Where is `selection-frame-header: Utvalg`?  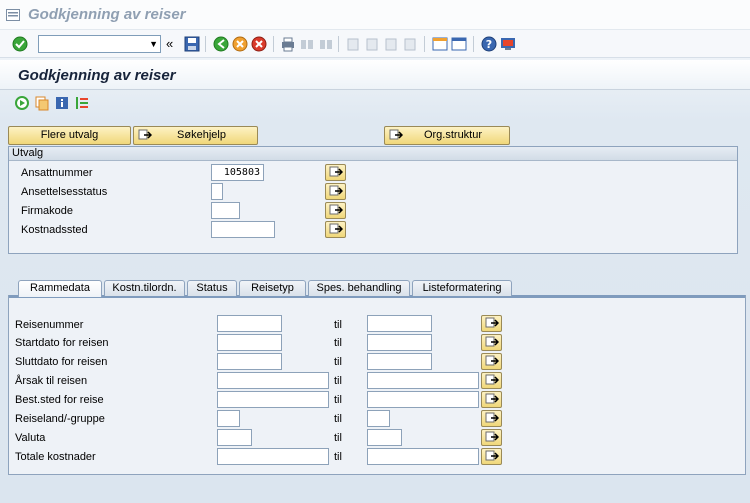 selection-frame-header: Utvalg is located at coordinates (373, 154).